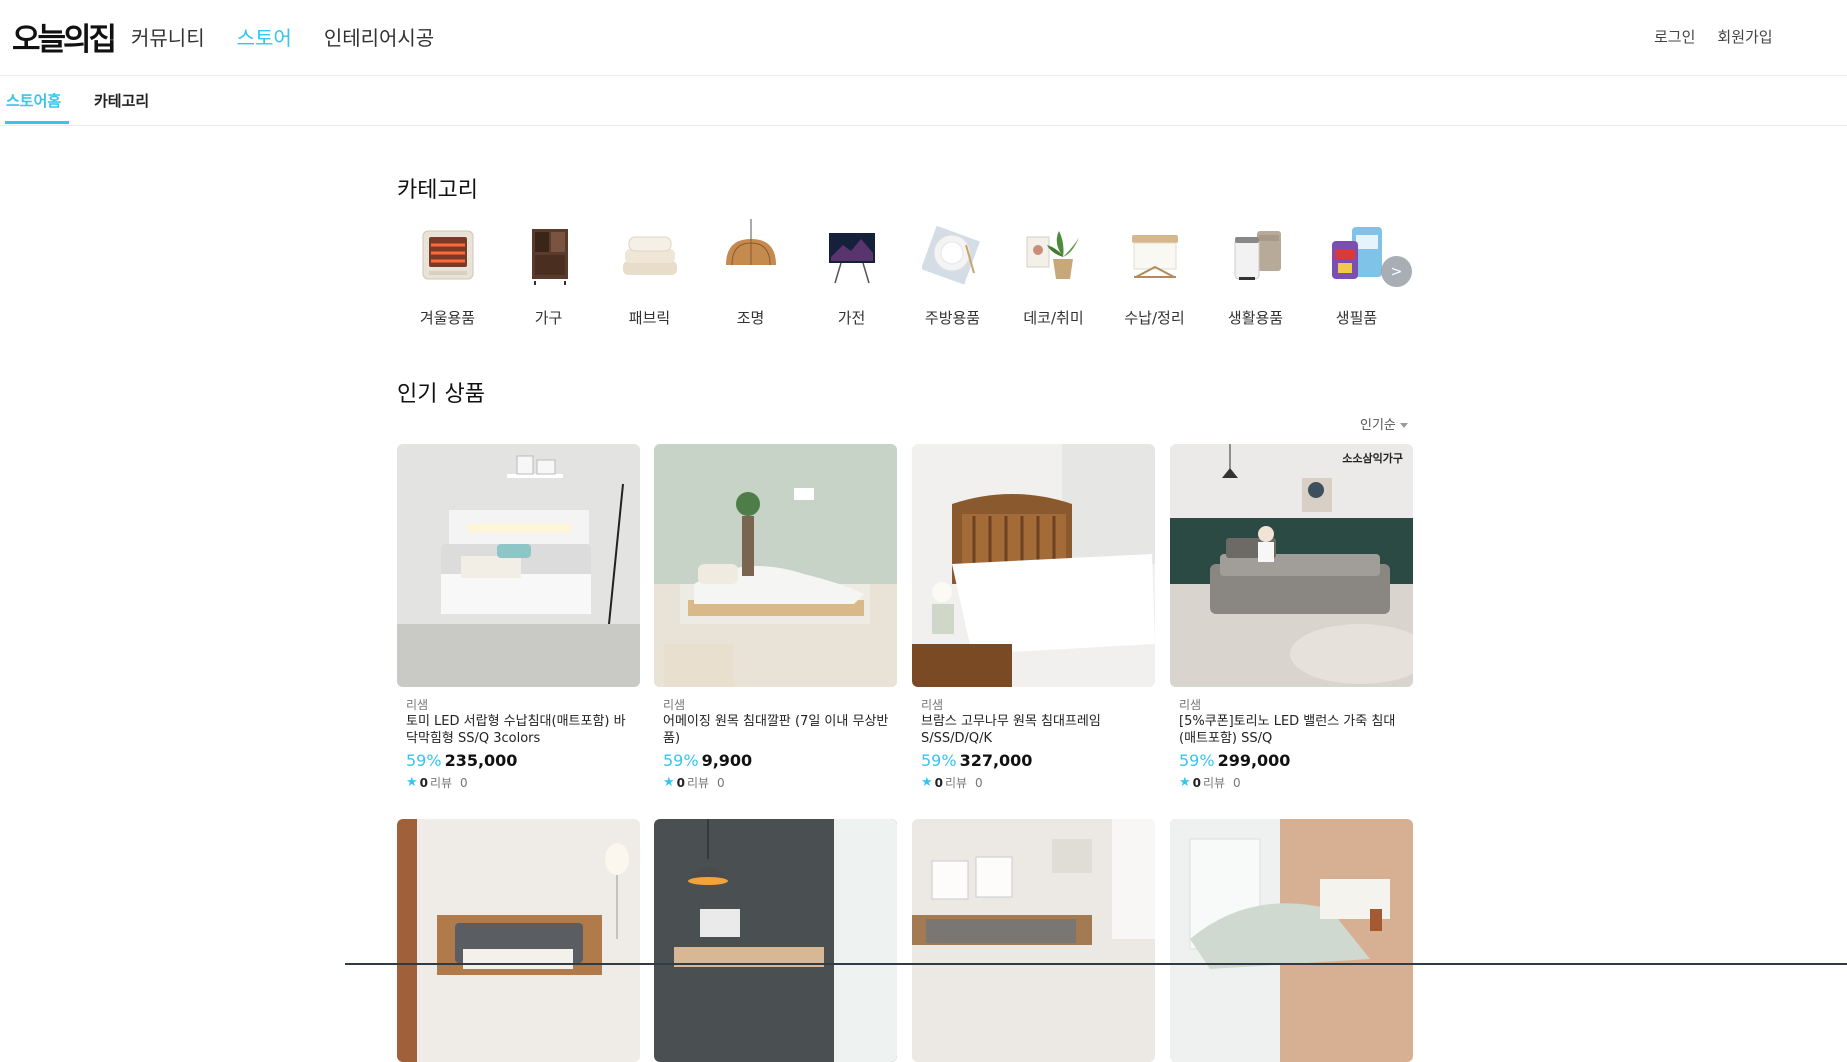  What do you see at coordinates (1255, 318) in the screenshot?
I see `category-label: 생활용품` at bounding box center [1255, 318].